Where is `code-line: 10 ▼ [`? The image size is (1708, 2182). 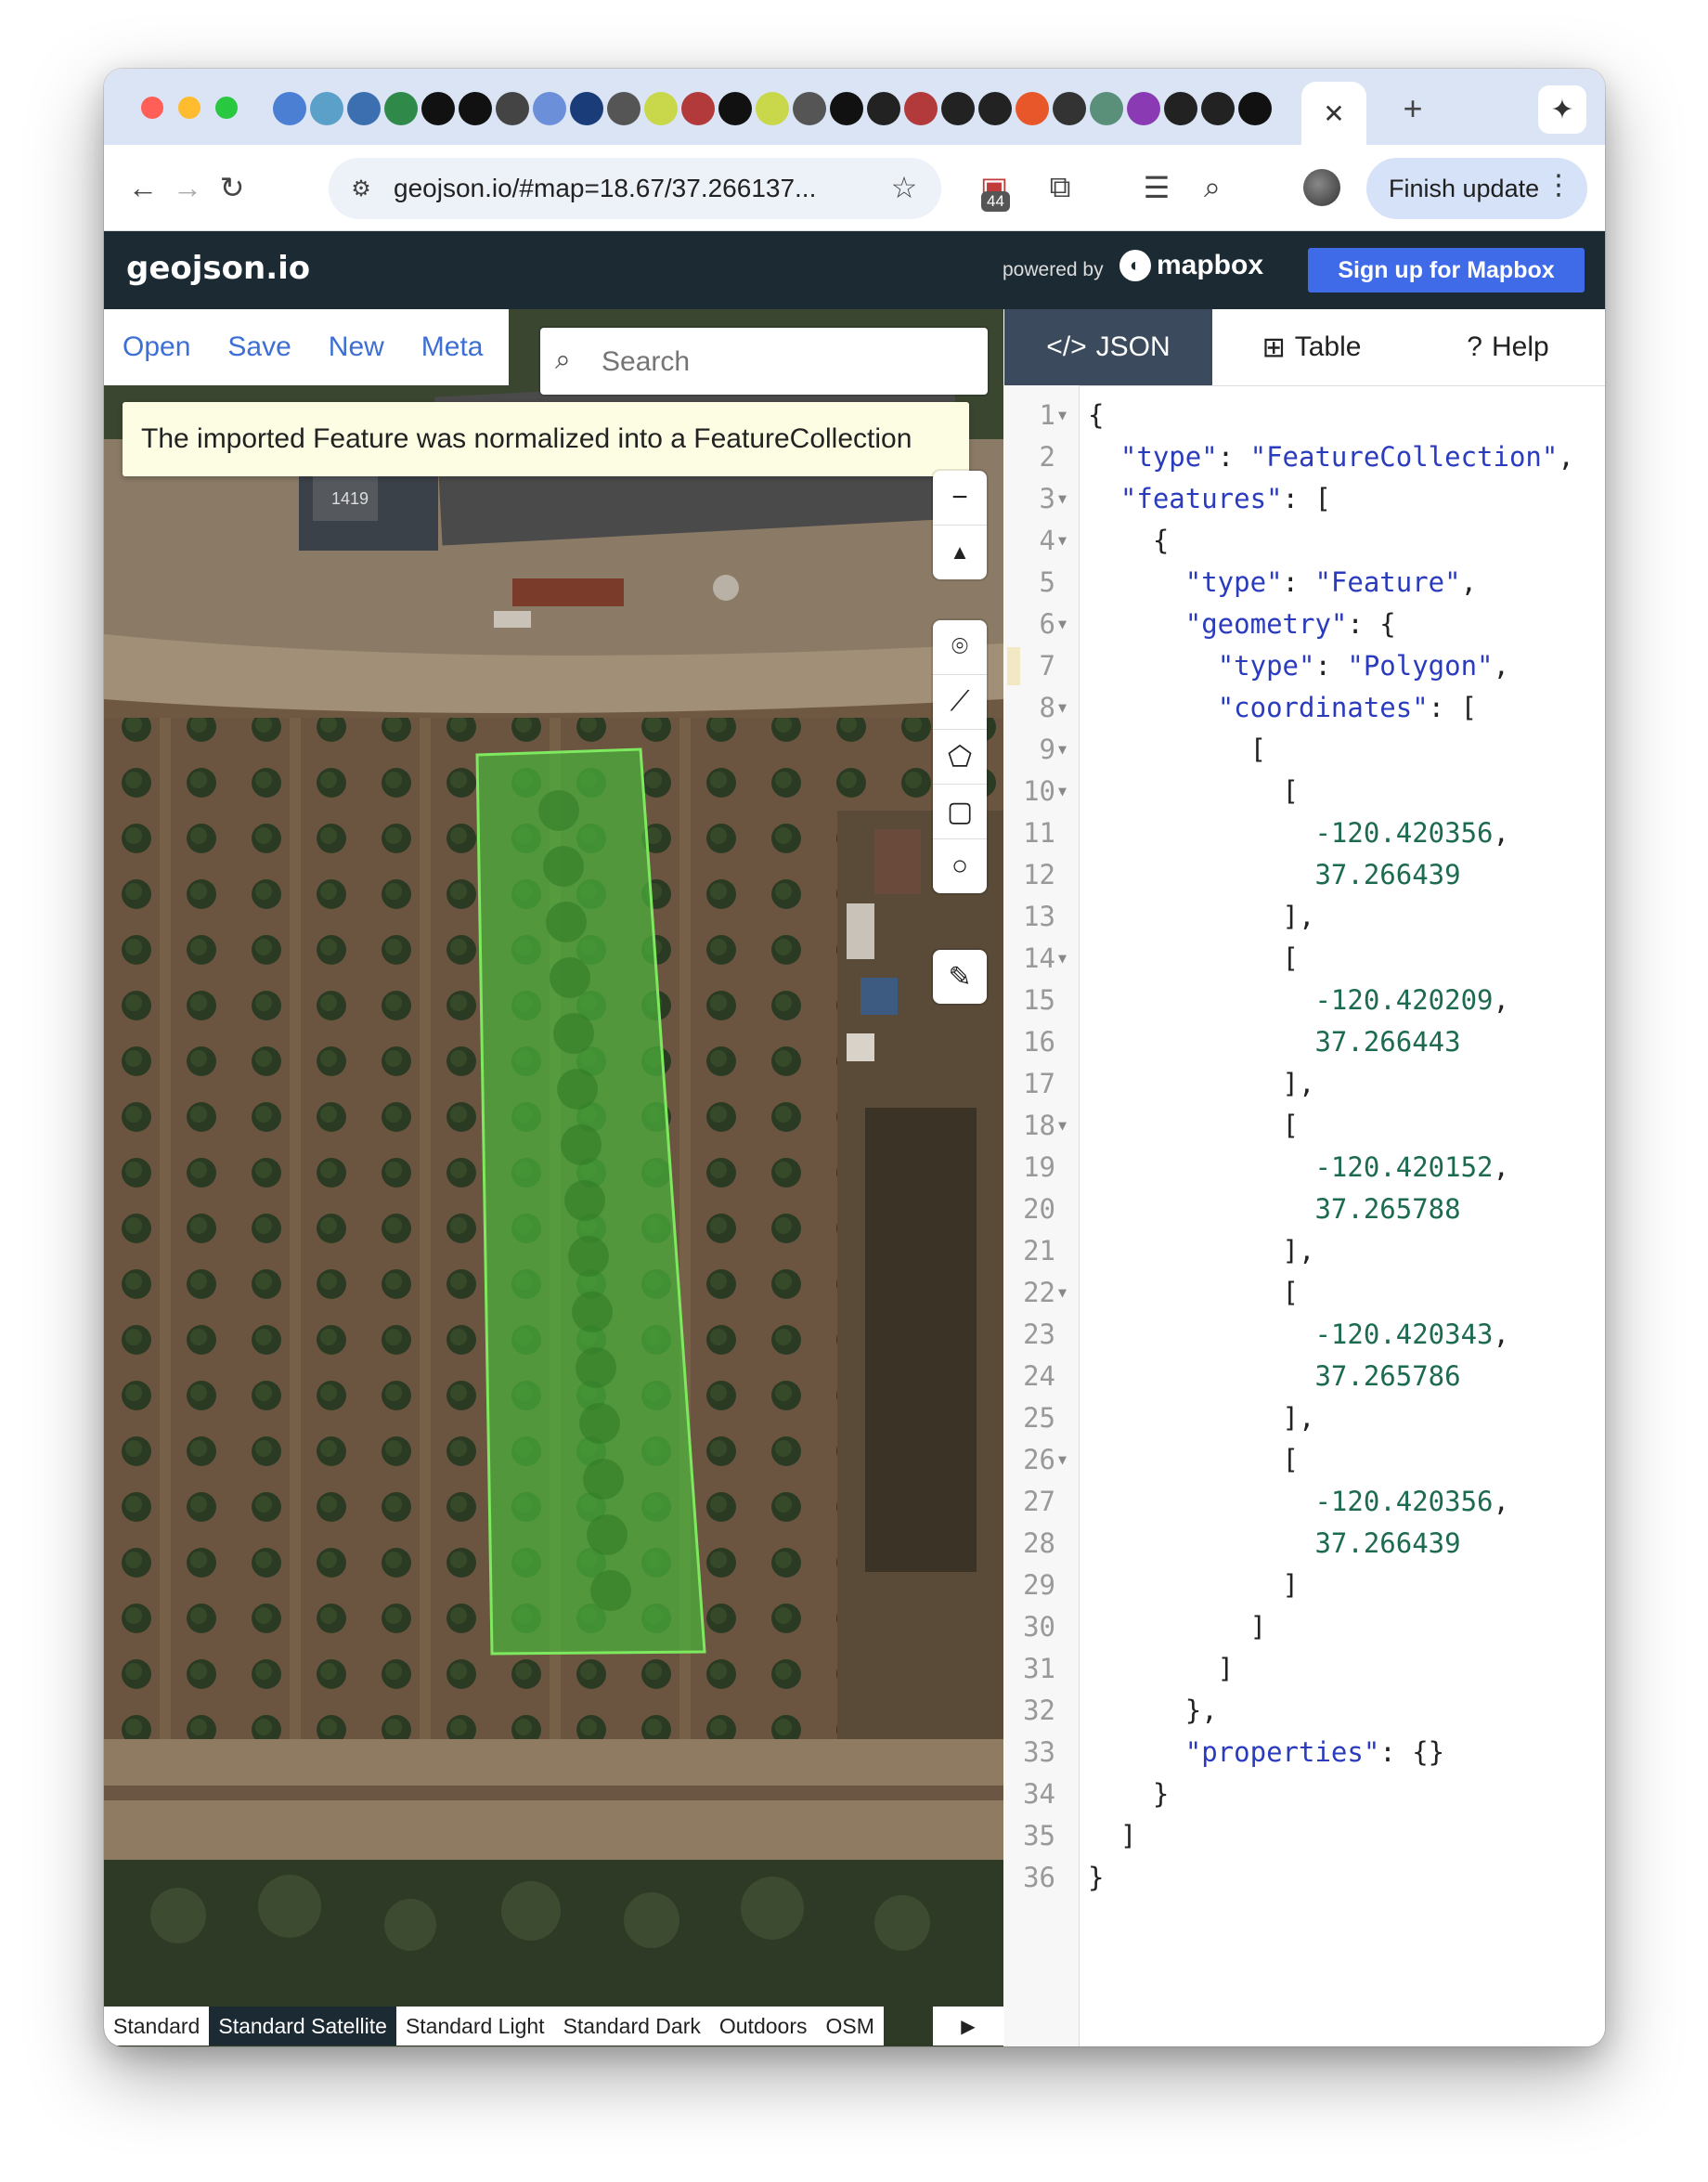
code-line: 10 ▼ [ is located at coordinates (1304, 791).